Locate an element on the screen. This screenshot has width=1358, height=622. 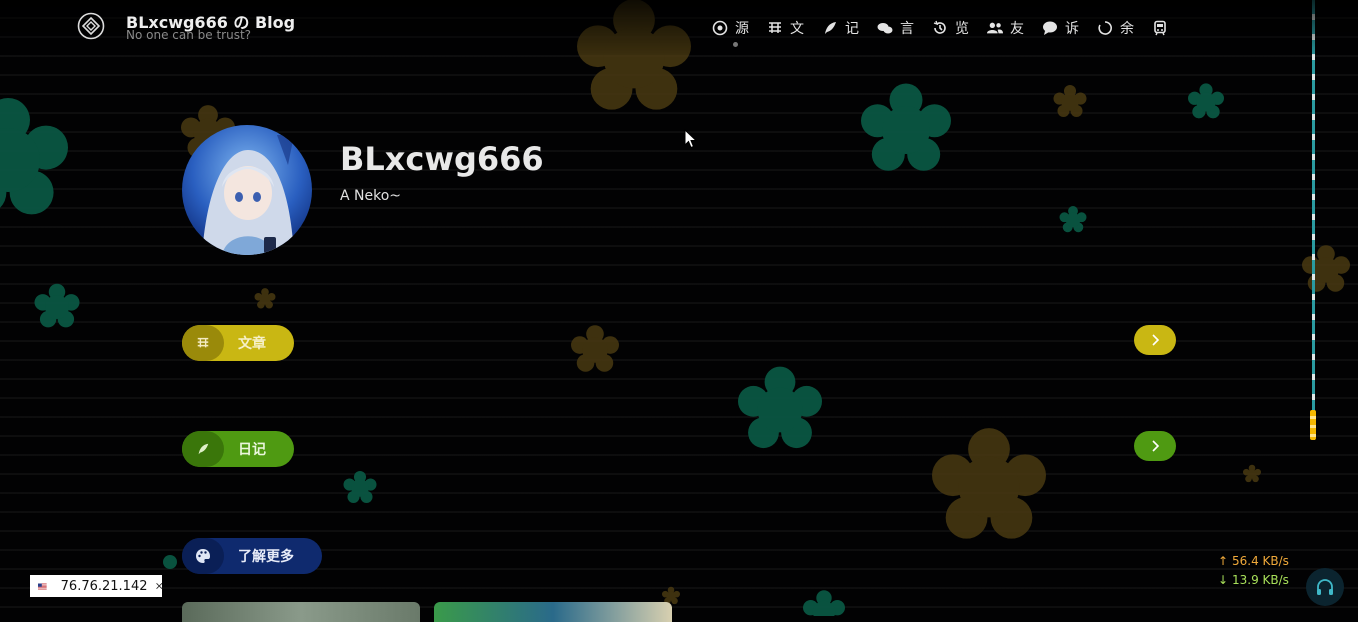
nav-item-label: 余 is located at coordinates (1127, 29).